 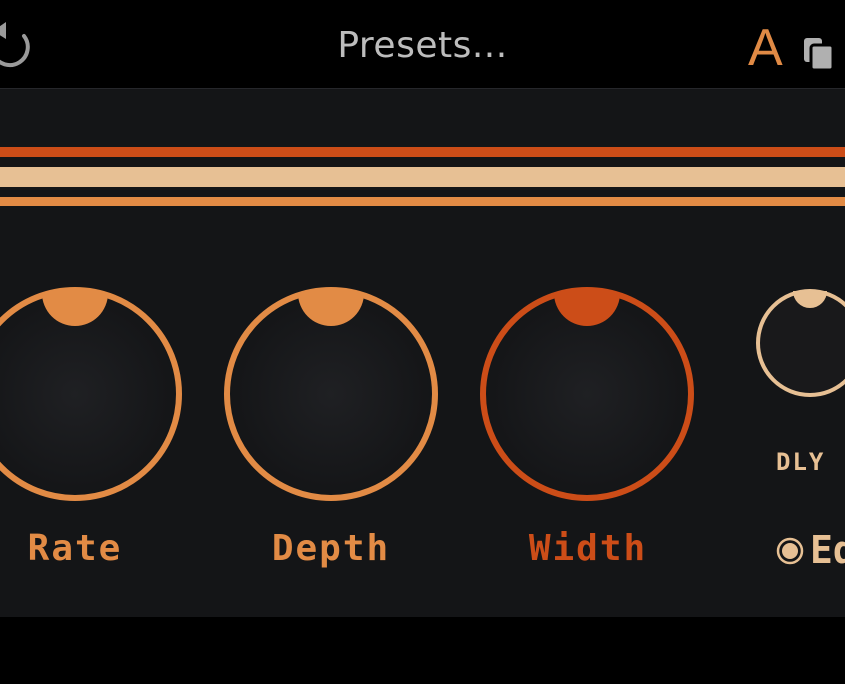 I want to click on mode-radio, so click(x=790, y=551).